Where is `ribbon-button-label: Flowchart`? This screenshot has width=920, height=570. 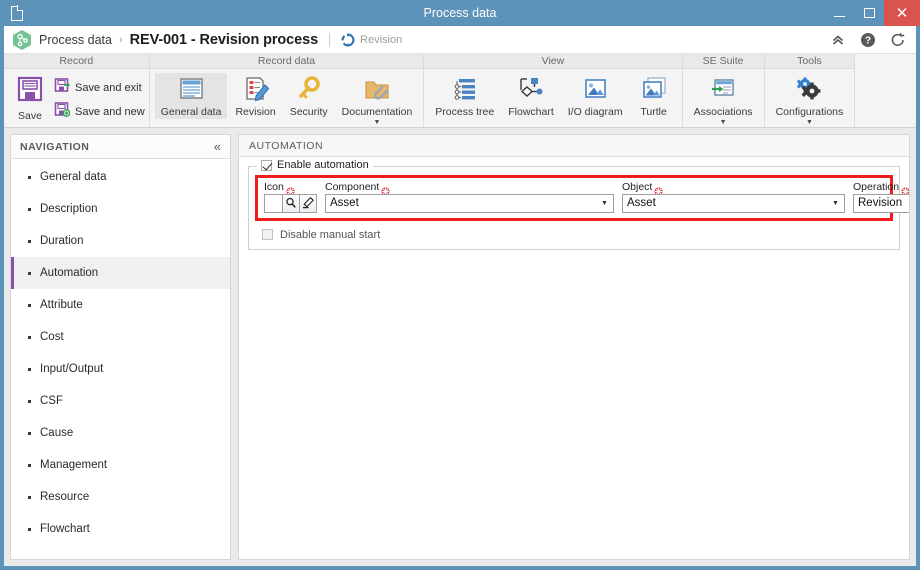 ribbon-button-label: Flowchart is located at coordinates (531, 112).